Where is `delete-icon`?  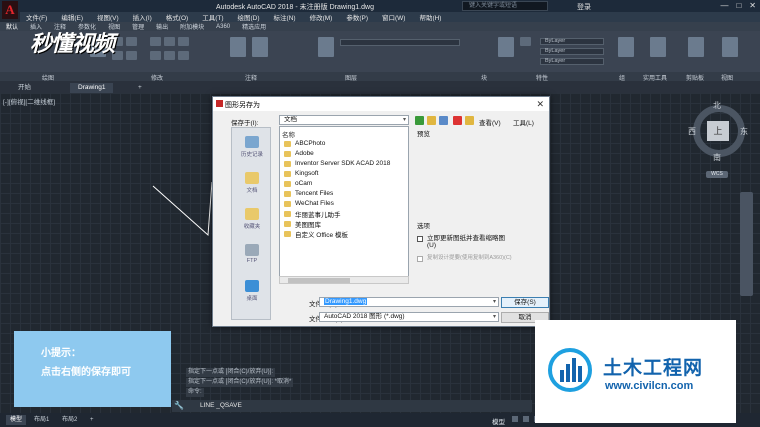
delete-icon is located at coordinates (457, 120).